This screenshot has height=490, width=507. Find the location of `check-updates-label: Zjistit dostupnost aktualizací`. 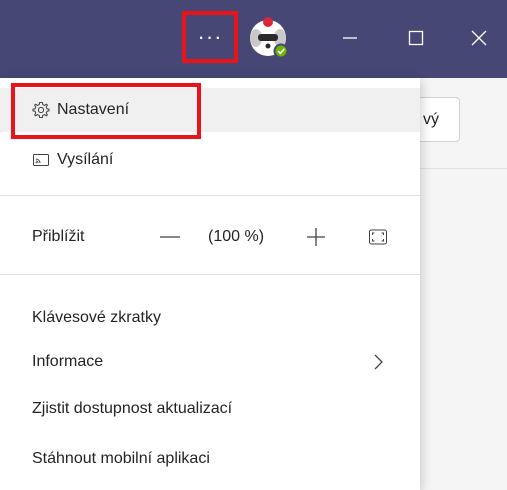

check-updates-label: Zjistit dostupnost aktualizací is located at coordinates (132, 408).